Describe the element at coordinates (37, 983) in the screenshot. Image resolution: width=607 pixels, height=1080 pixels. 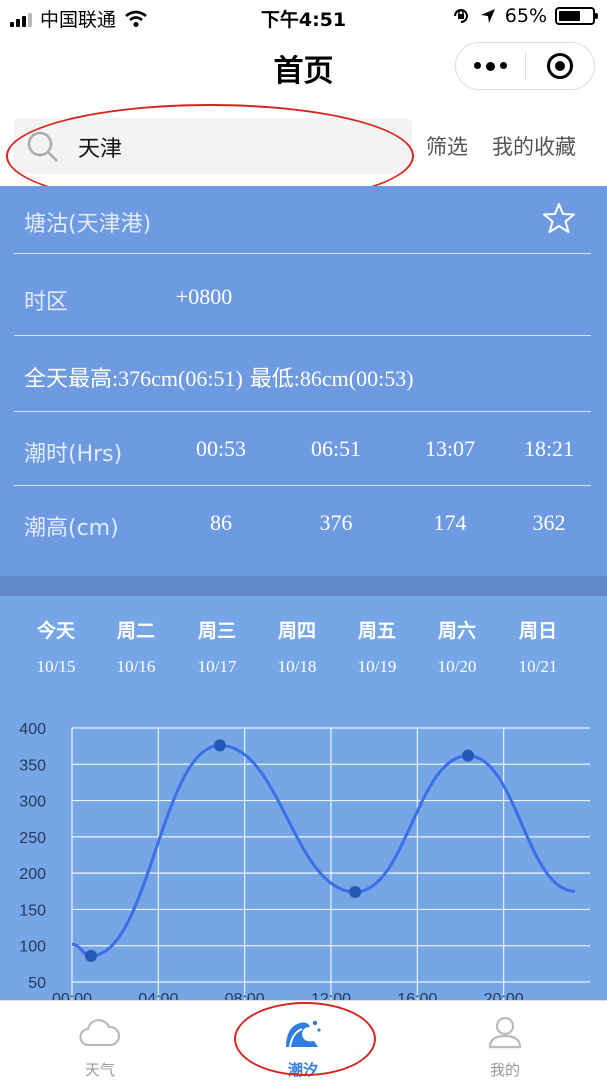
I see `y-tick-label: 50` at that location.